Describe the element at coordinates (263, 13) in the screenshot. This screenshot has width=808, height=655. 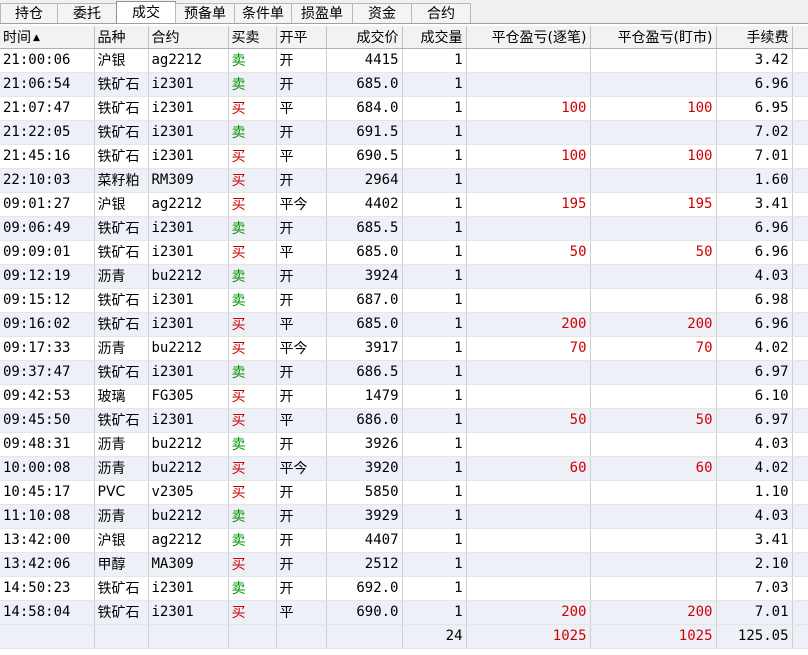
I see `tab-4: 条件单` at that location.